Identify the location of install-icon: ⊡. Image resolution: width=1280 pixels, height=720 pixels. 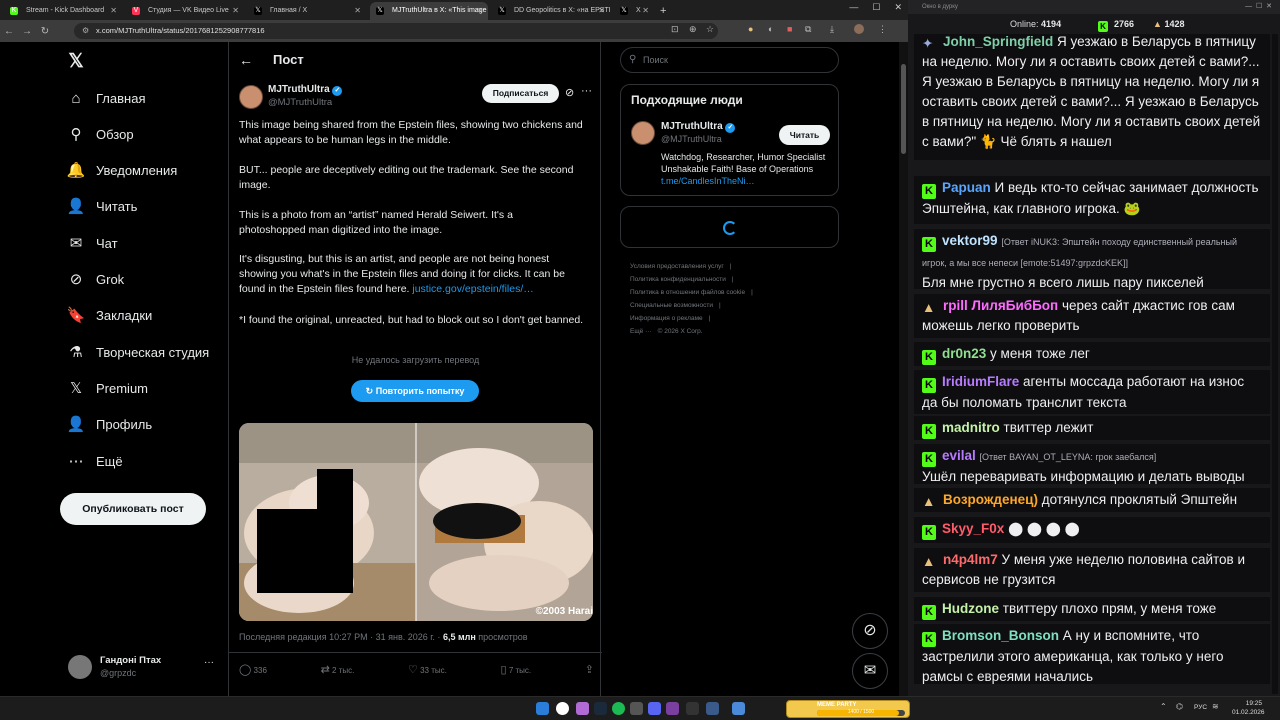
(675, 29).